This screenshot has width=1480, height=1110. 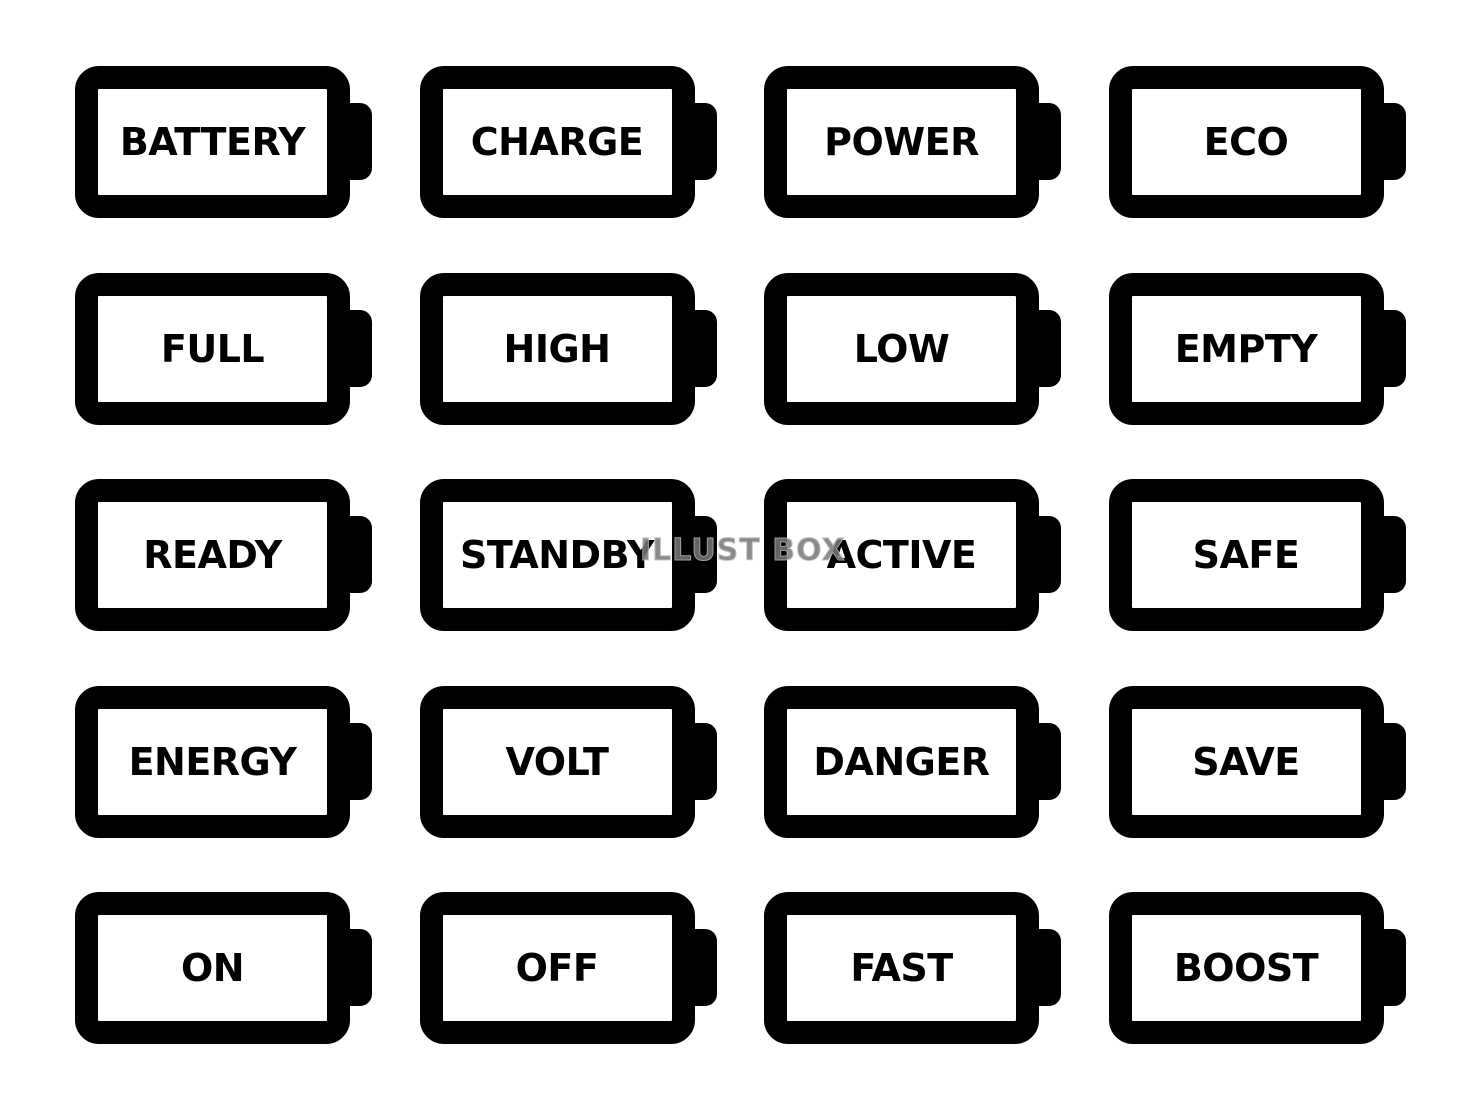 I want to click on battery-label: READY, so click(x=212, y=555).